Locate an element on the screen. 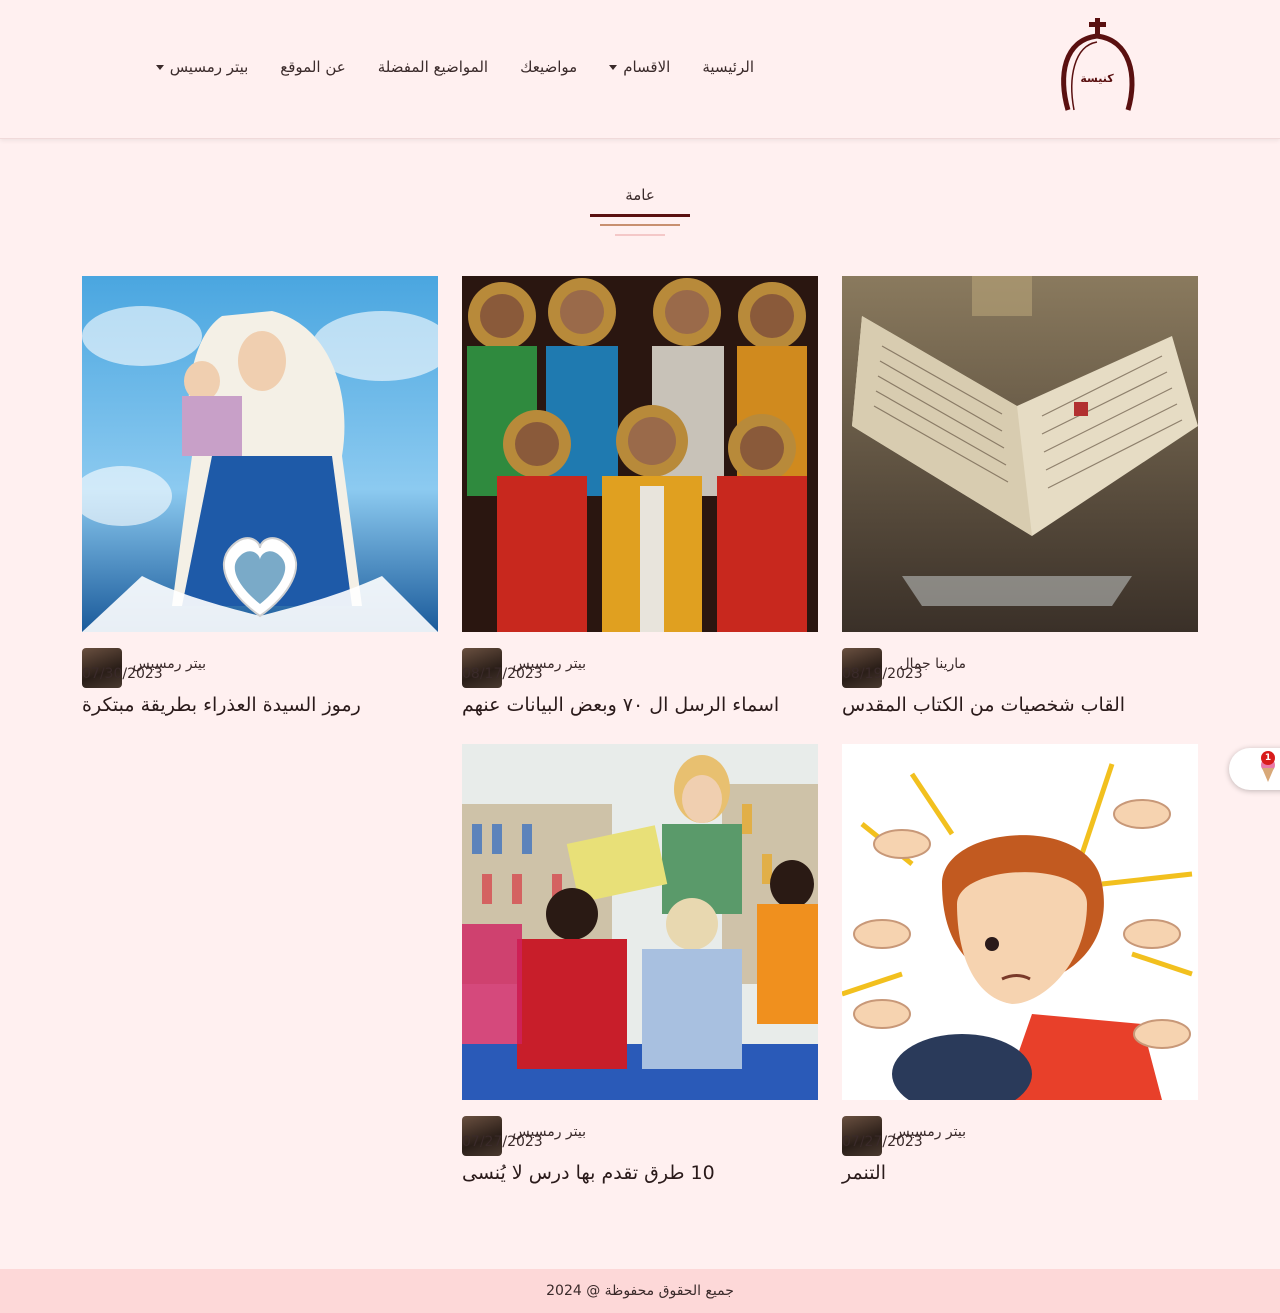 The width and height of the screenshot is (1280, 1313). post-image-classroom is located at coordinates (640, 922).